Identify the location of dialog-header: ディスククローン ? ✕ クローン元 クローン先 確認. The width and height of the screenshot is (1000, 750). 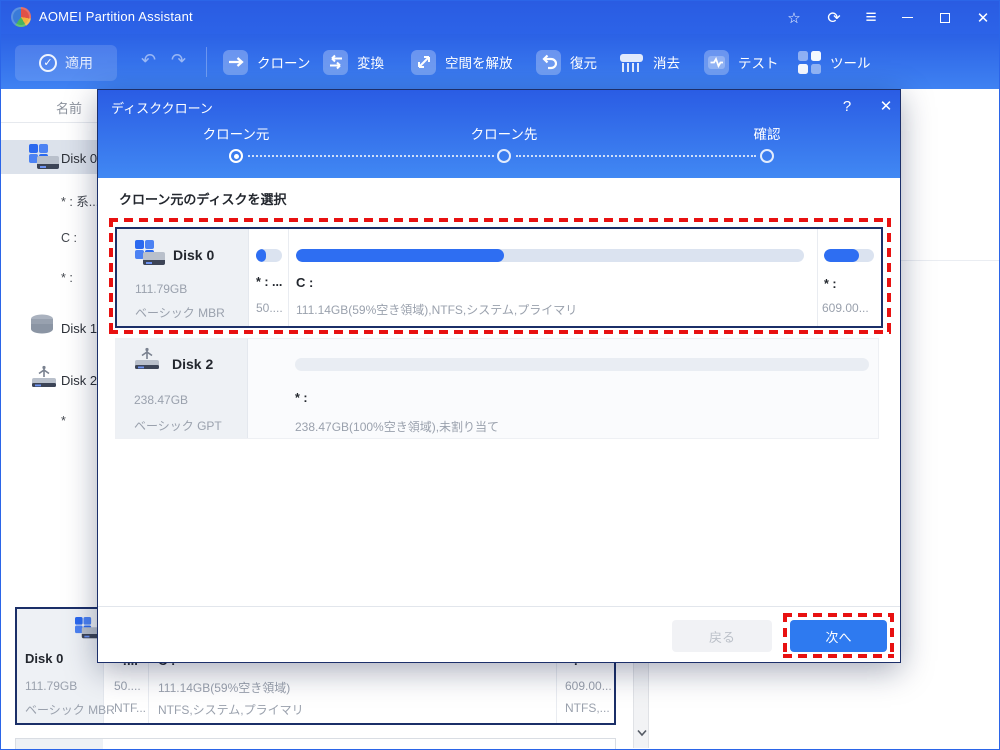
(499, 134).